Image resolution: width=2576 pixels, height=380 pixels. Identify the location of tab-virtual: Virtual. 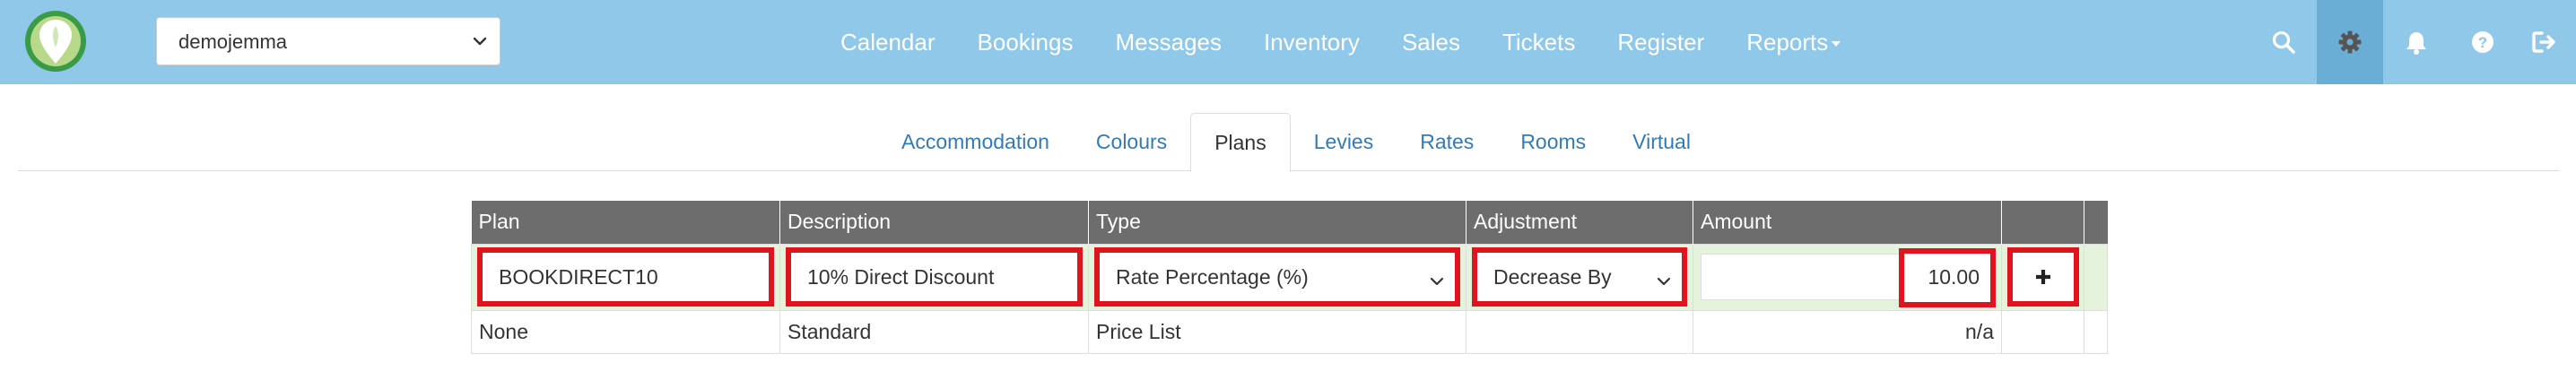
(1661, 142).